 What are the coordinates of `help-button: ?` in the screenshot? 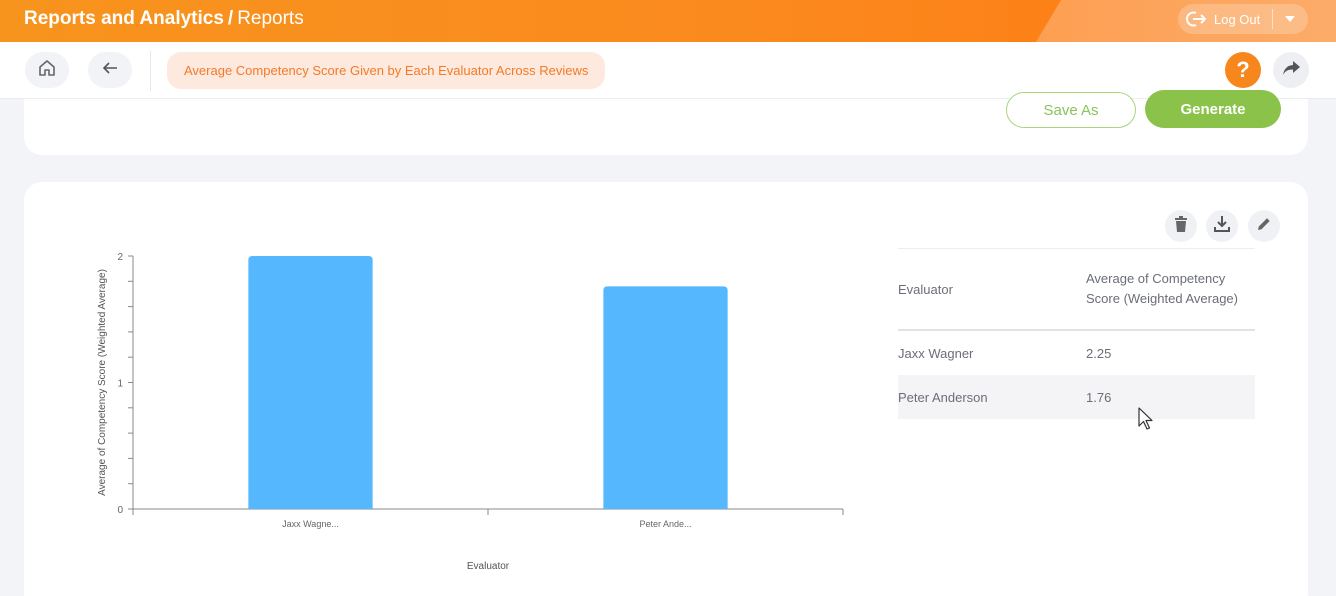 It's located at (1243, 70).